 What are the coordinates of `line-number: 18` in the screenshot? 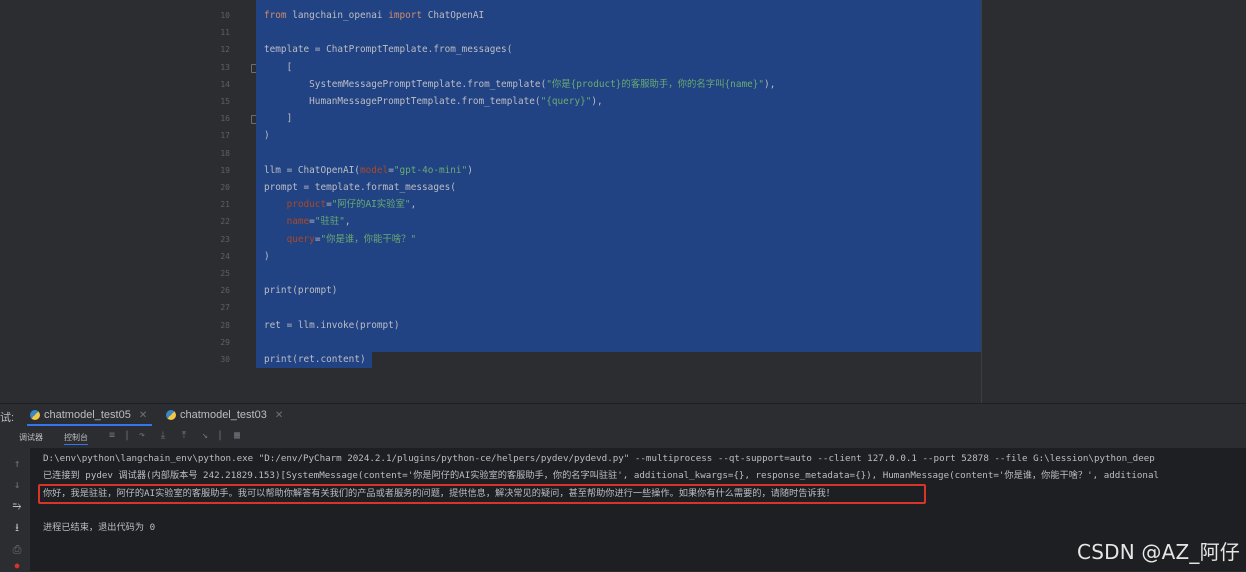 It's located at (225, 153).